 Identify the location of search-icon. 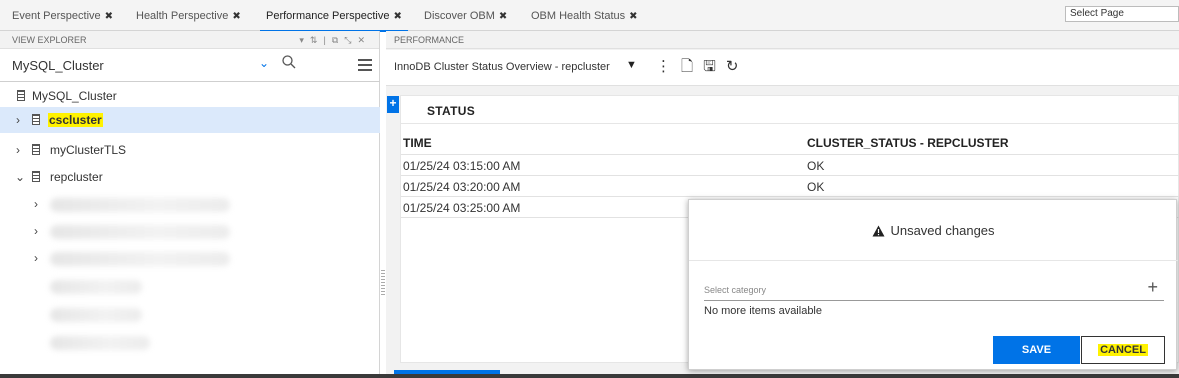
(289, 62).